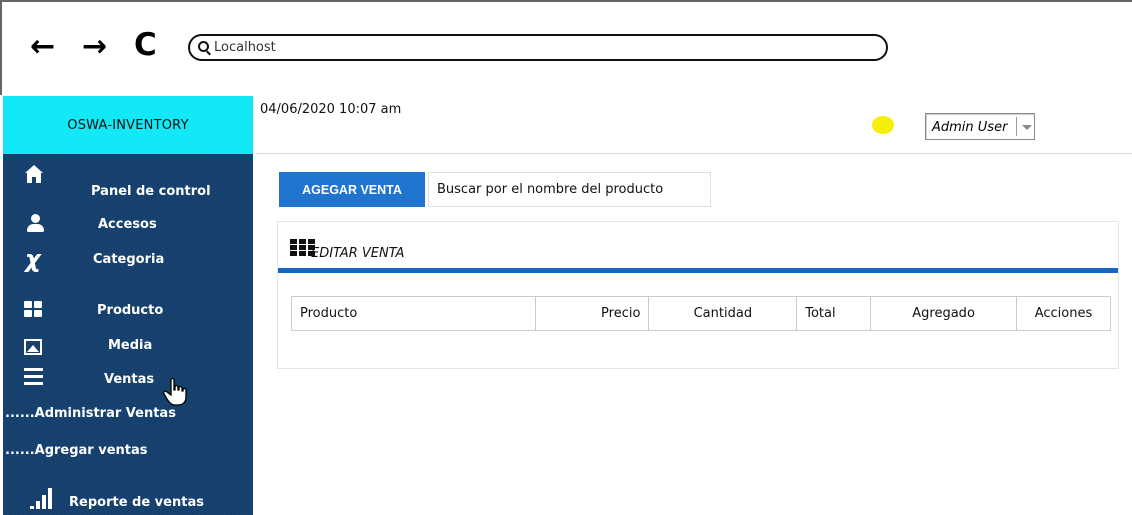 Image resolution: width=1132 pixels, height=515 pixels. What do you see at coordinates (33, 376) in the screenshot?
I see `list-icon` at bounding box center [33, 376].